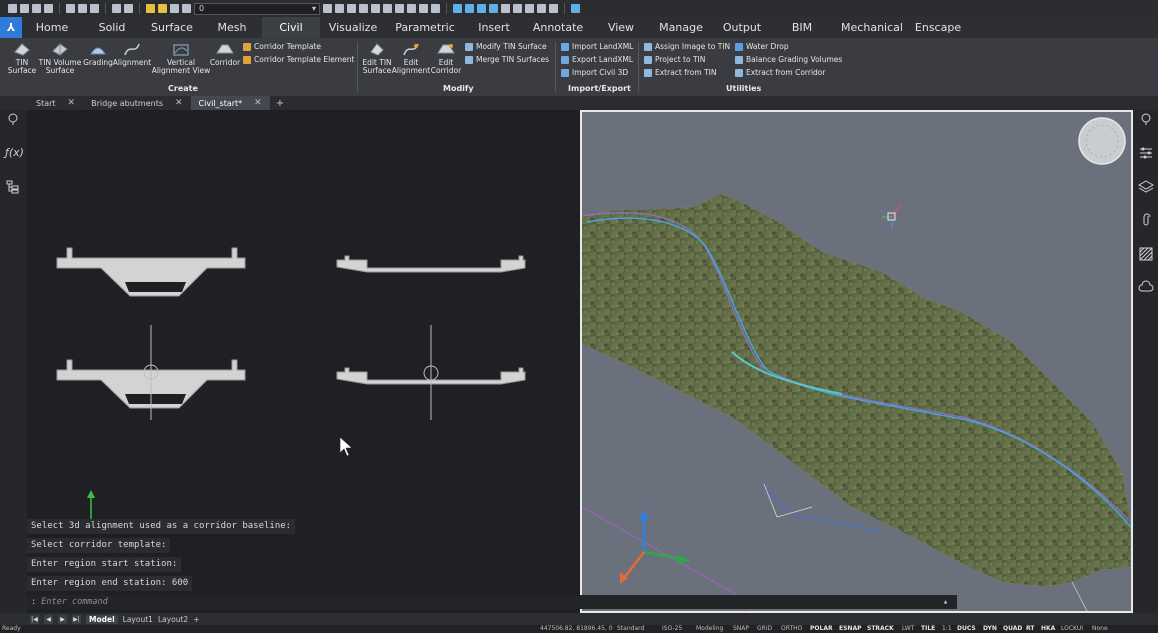  I want to click on annotation-selector: None, so click(1100, 629).